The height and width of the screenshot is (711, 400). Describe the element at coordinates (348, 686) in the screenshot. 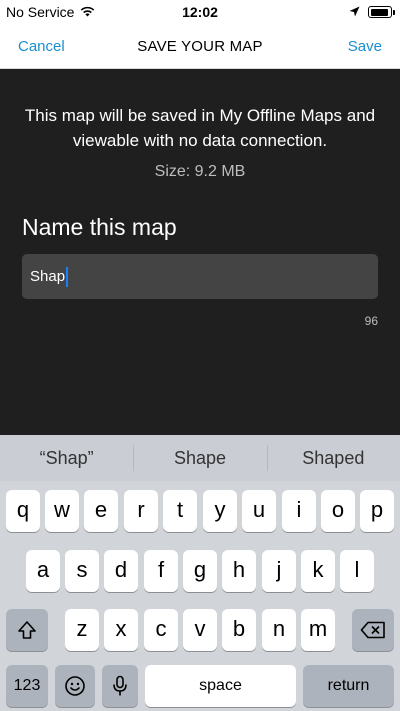

I see `return-key: return` at that location.